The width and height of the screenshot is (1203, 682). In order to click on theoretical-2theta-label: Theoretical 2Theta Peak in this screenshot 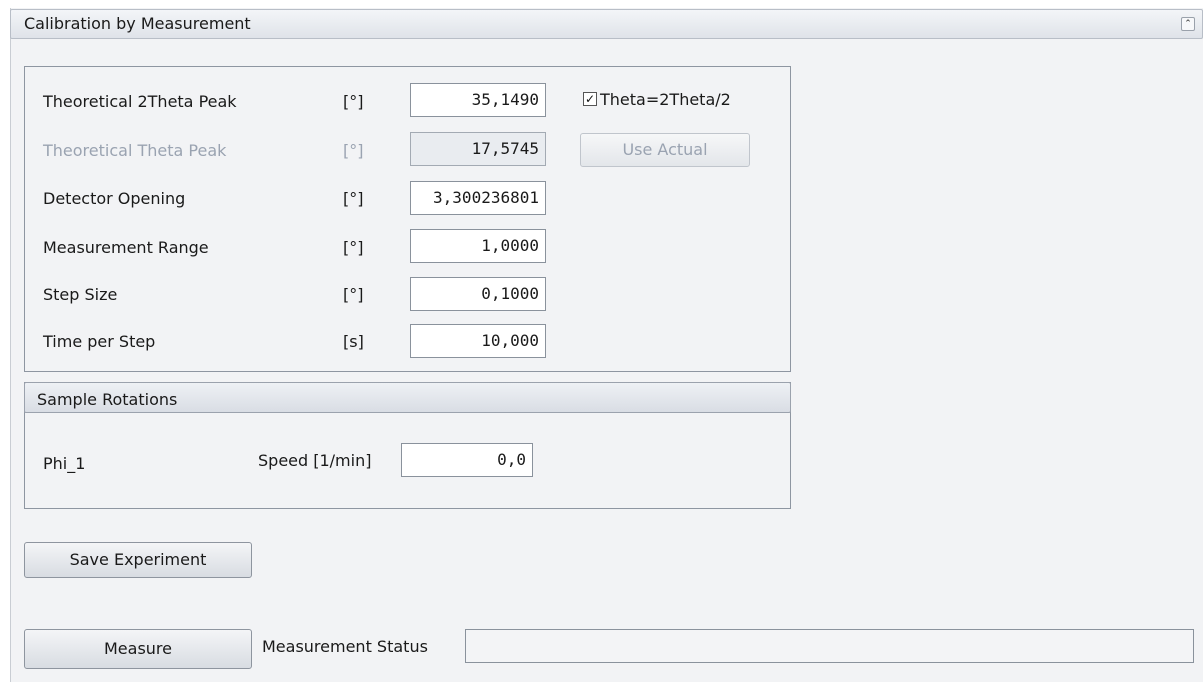, I will do `click(140, 101)`.